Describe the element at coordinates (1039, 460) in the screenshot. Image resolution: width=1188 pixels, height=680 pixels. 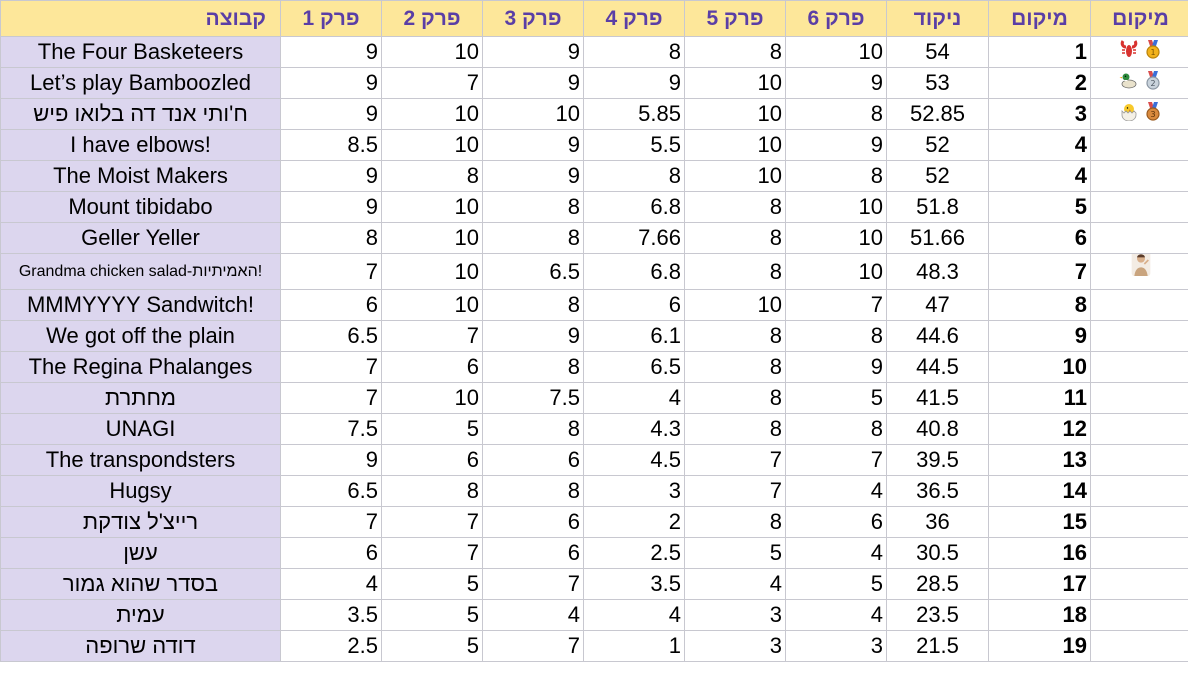
I see `rank-cell: 13` at that location.